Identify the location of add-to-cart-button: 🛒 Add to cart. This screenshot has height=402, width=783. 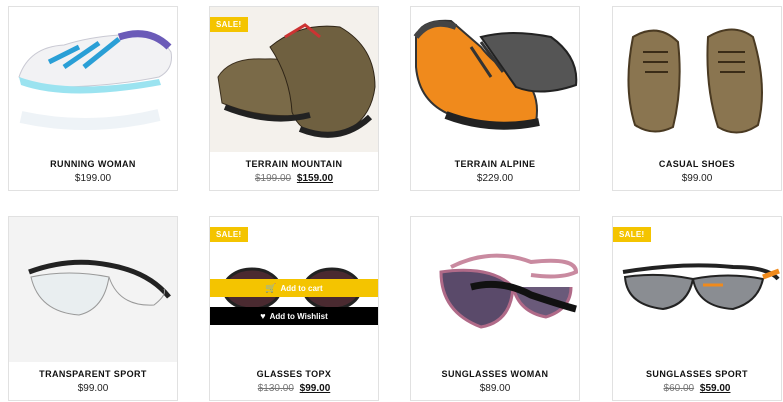
(294, 288).